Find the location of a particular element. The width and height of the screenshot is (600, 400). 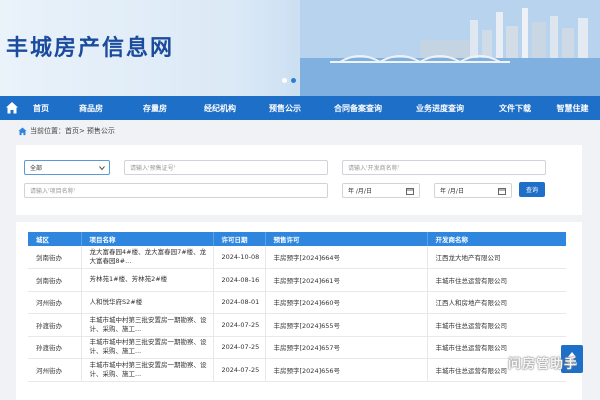

header-developer: 开发商名称 is located at coordinates (496, 239).